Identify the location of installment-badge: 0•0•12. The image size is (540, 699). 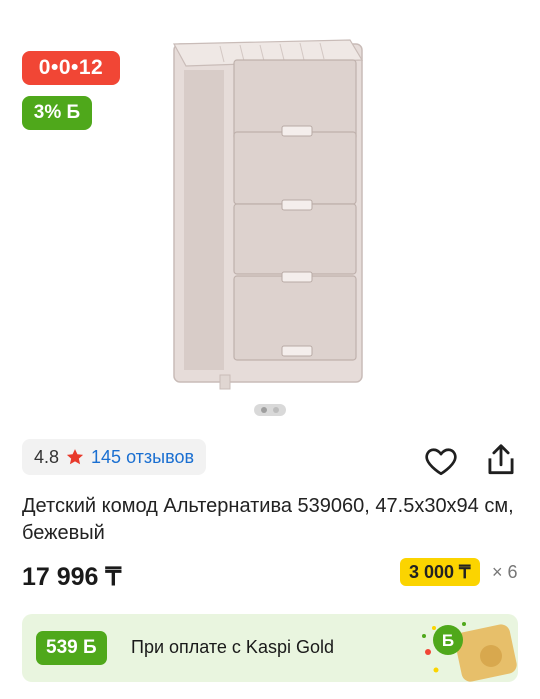
(71, 68).